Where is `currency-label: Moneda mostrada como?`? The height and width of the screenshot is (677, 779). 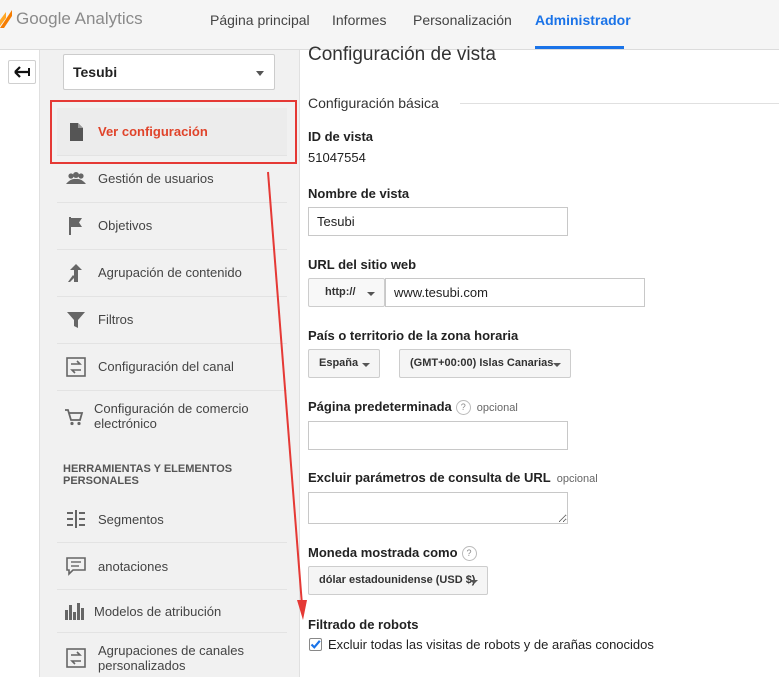
currency-label: Moneda mostrada como? is located at coordinates (392, 553).